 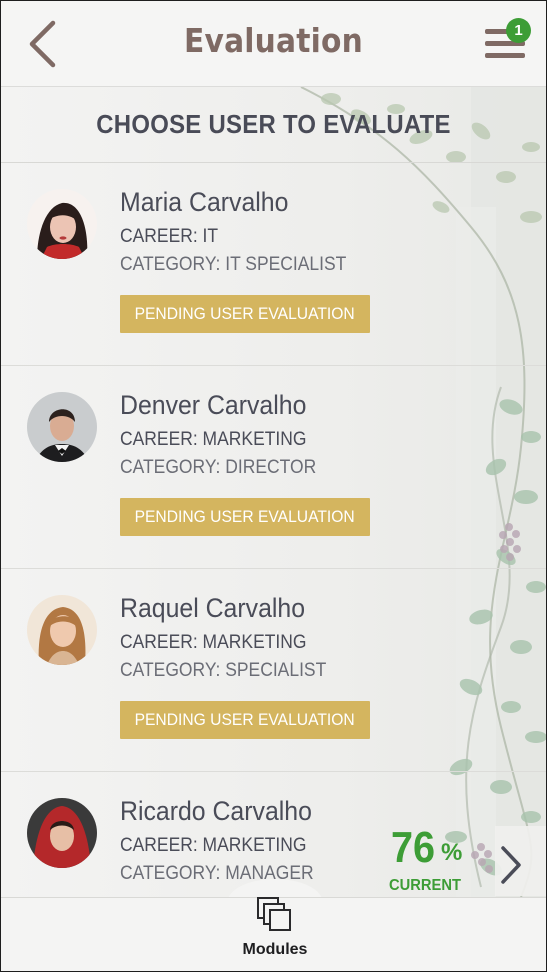 What do you see at coordinates (273, 40) in the screenshot?
I see `page-title: Evaluation` at bounding box center [273, 40].